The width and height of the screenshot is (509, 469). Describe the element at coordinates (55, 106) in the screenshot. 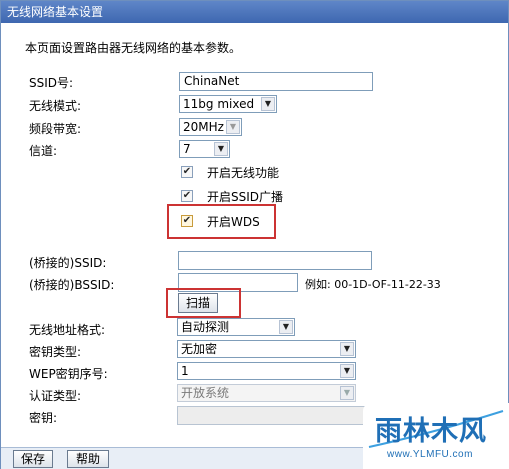

I see `mode-label: 无线模式:` at that location.